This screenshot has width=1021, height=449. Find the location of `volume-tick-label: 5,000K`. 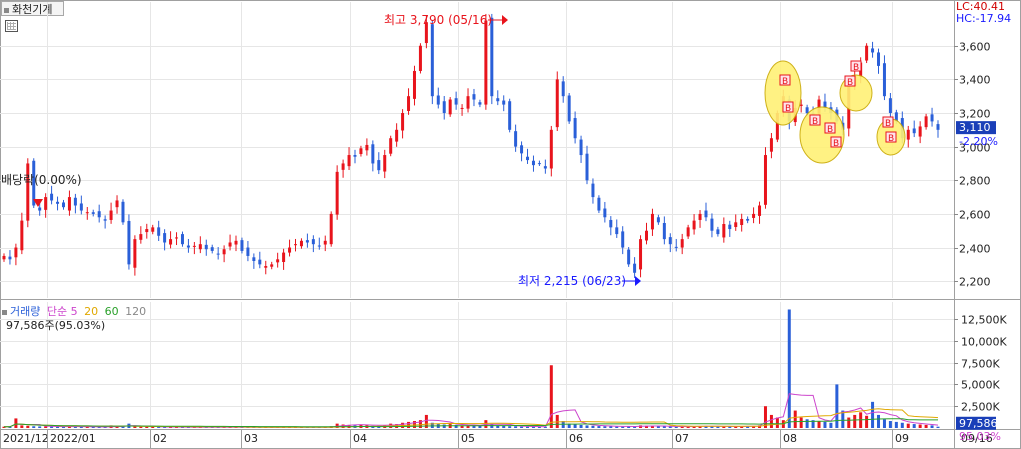

volume-tick-label: 5,000K is located at coordinates (980, 385).